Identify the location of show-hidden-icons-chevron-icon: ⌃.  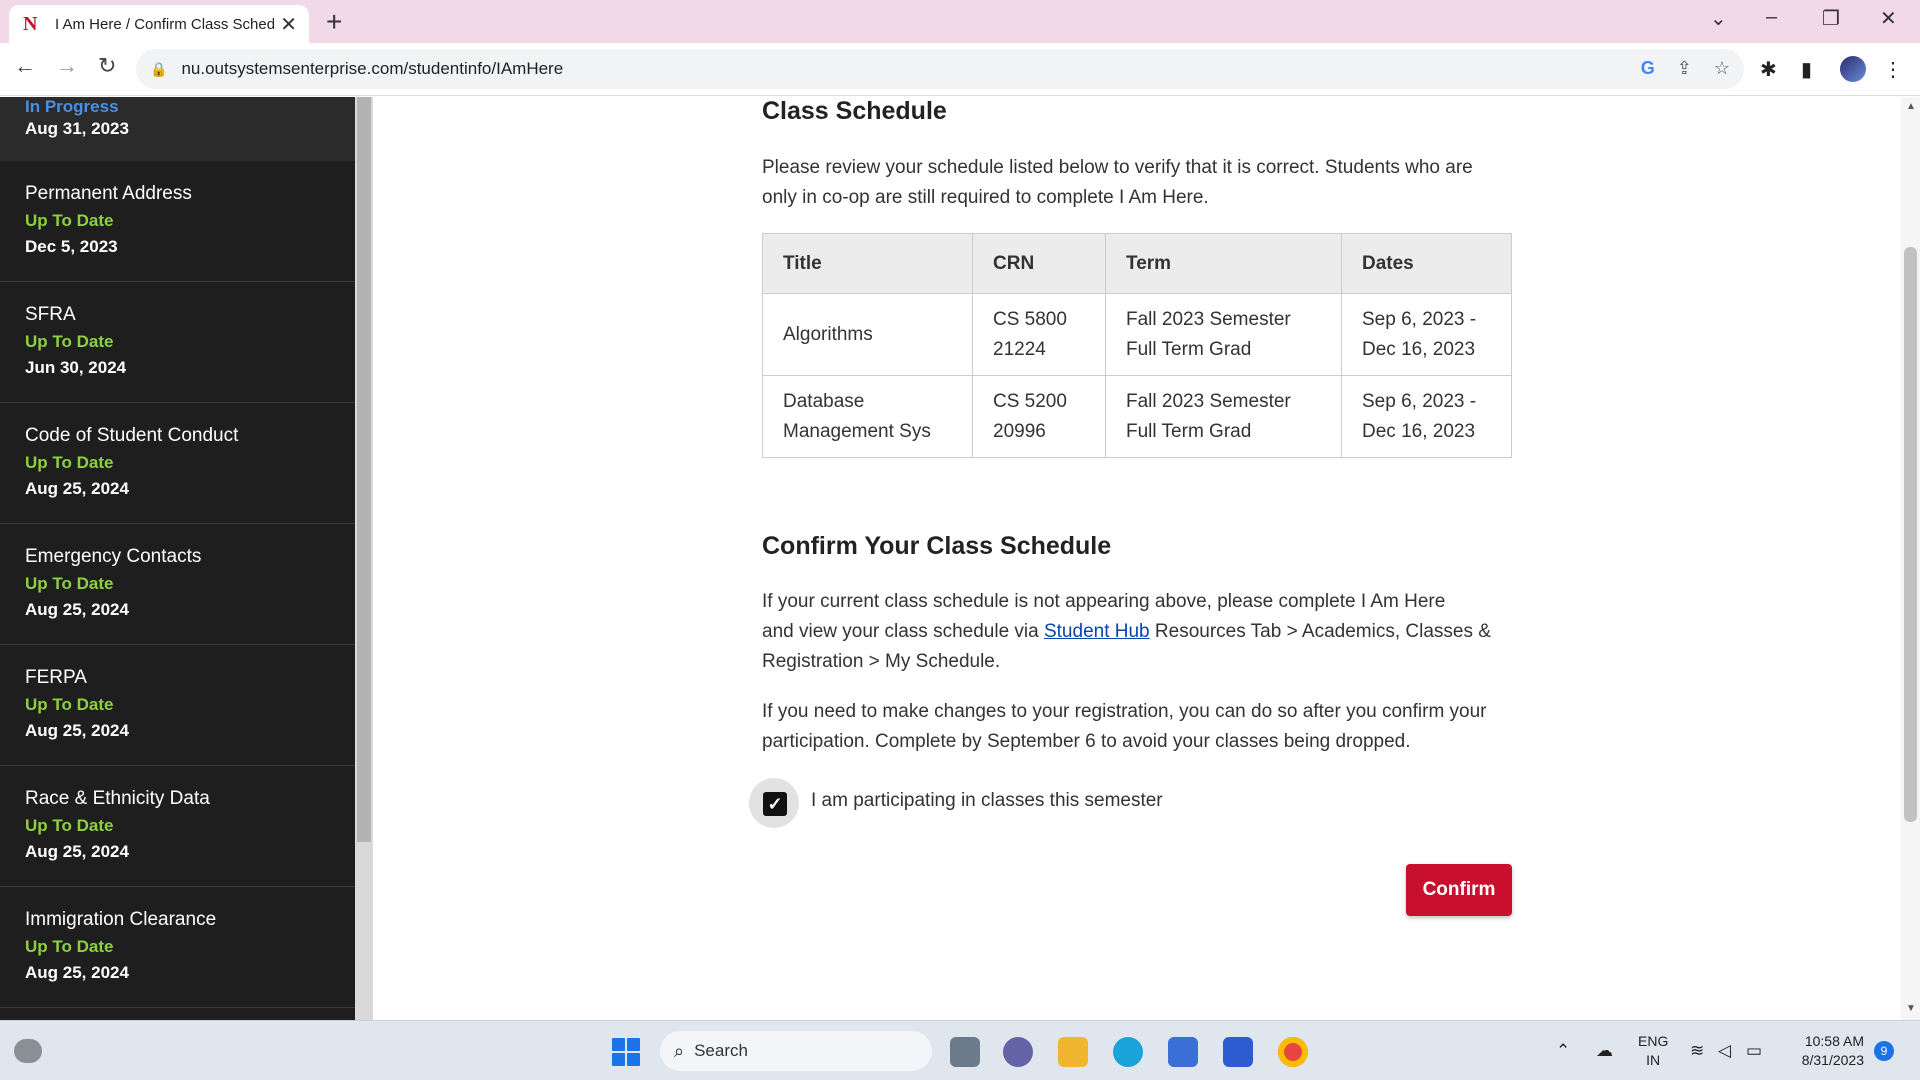
(1563, 1051).